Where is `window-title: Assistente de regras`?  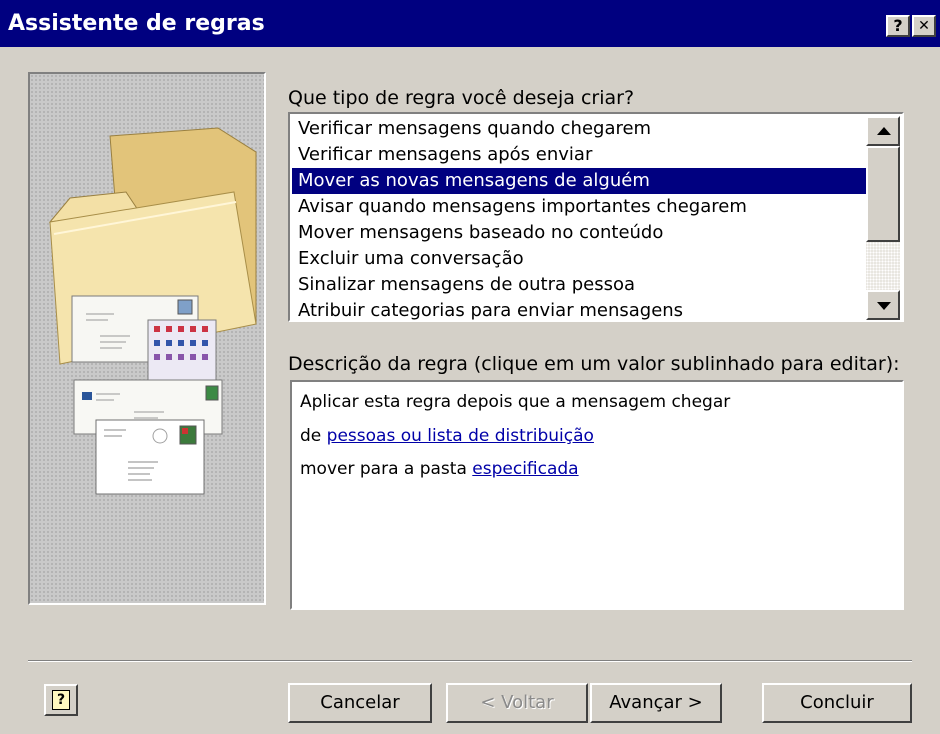 window-title: Assistente de regras is located at coordinates (136, 23).